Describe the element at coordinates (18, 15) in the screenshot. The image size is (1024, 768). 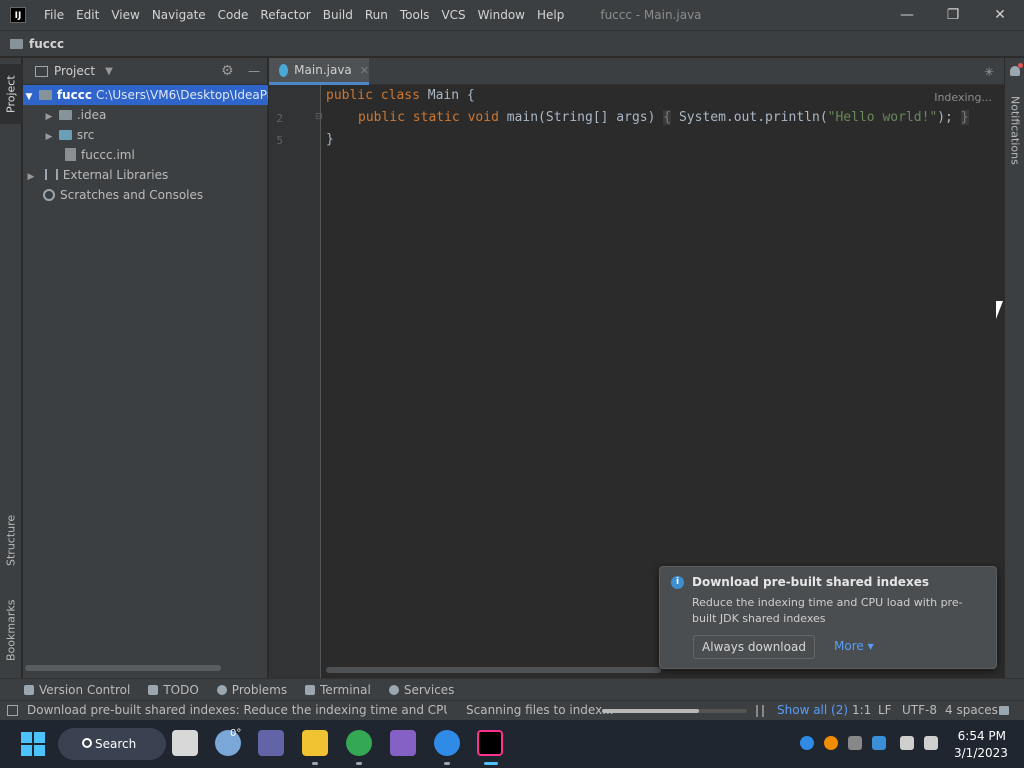
I see `intellij-logo-icon: IJ` at that location.